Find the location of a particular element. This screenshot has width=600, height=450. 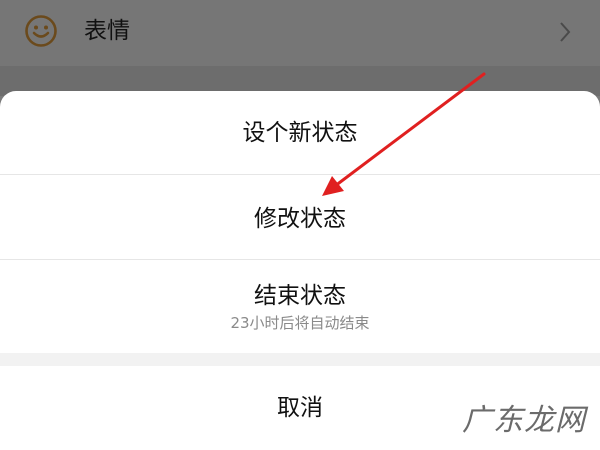

edit-status-label: 修改状态 is located at coordinates (300, 219).